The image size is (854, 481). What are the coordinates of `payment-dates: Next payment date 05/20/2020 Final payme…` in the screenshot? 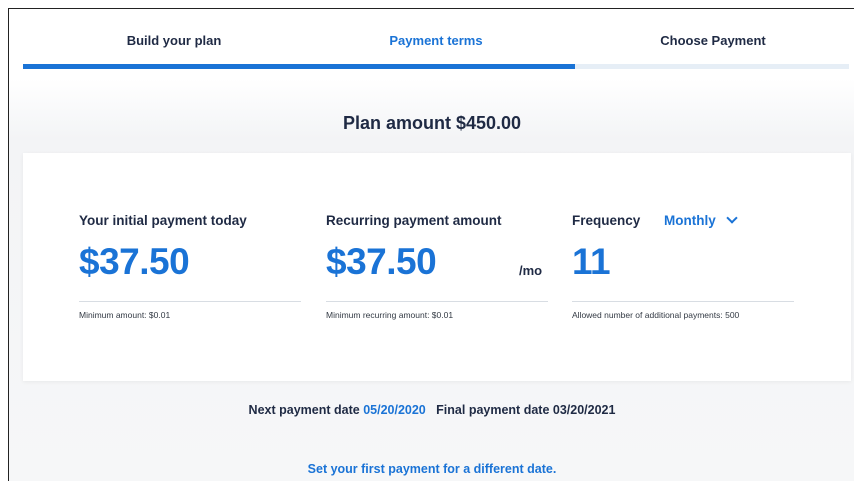 It's located at (431, 410).